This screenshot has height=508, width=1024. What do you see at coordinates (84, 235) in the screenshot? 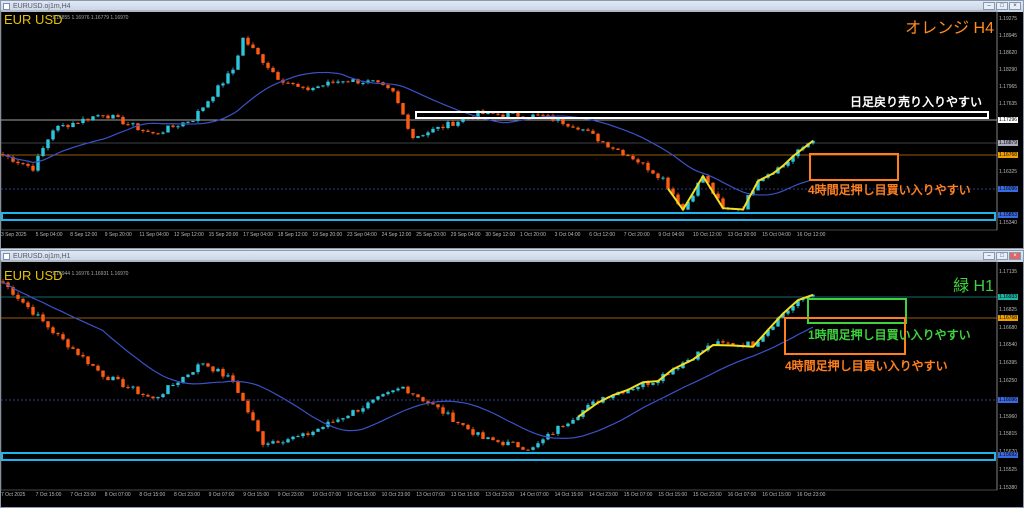
I see `time-axis-label: 8 Sep 12:00` at bounding box center [84, 235].